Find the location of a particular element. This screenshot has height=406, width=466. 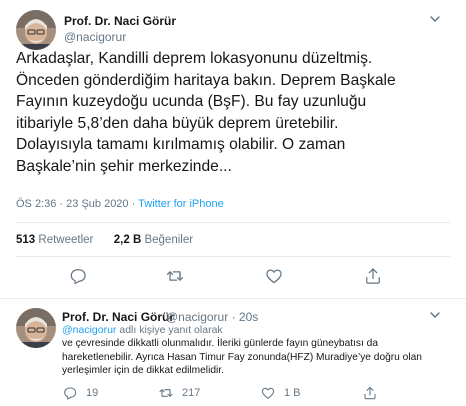

retweets-stat: 513 Retweetler is located at coordinates (54, 240).